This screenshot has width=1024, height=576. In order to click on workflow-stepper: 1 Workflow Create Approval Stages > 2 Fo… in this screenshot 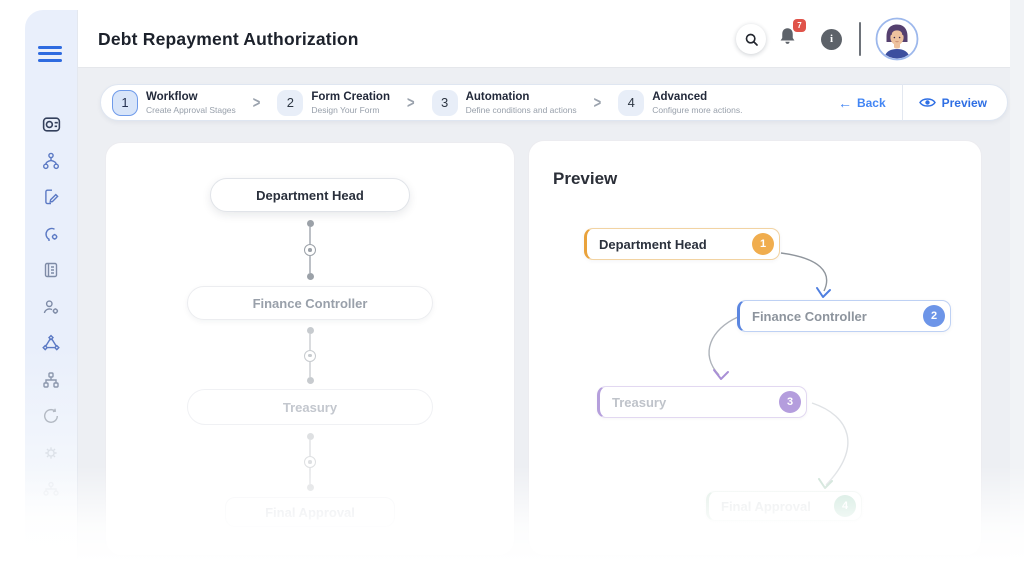, I will do `click(554, 102)`.